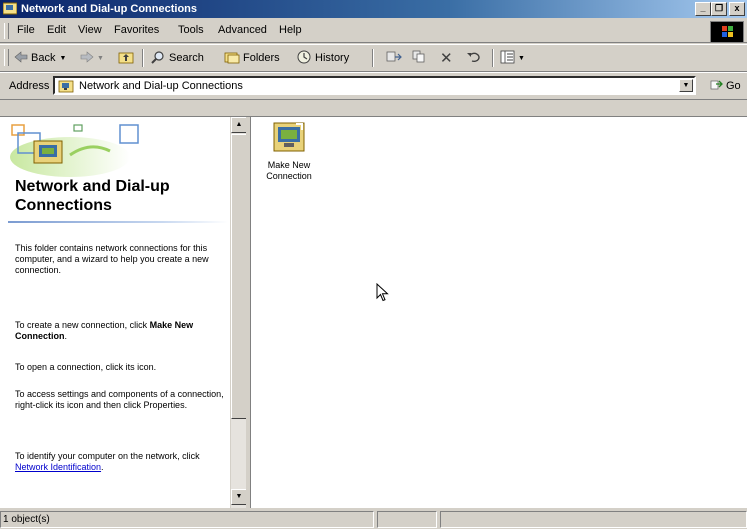  I want to click on history-icon, so click(304, 58).